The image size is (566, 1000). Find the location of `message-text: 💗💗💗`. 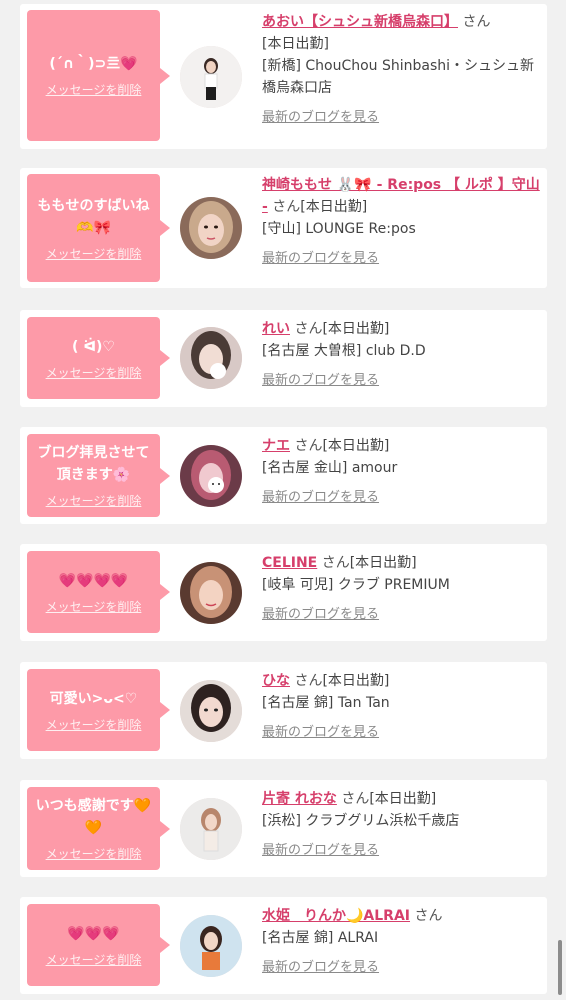

message-text: 💗💗💗 is located at coordinates (93, 933).